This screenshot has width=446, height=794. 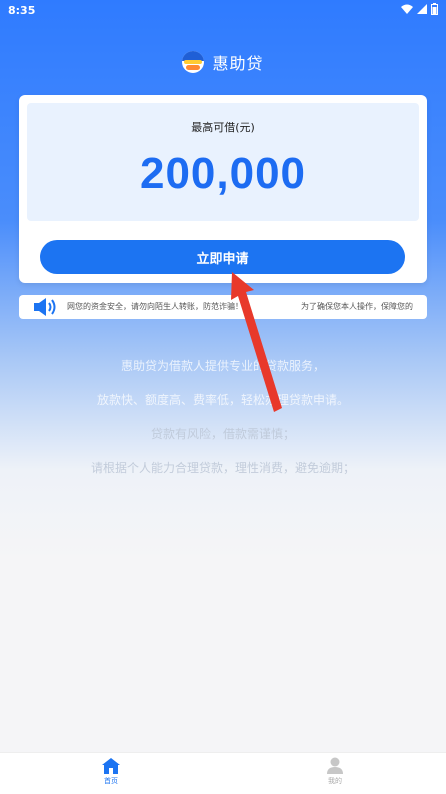 What do you see at coordinates (335, 781) in the screenshot?
I see `nav-label-mine: 我的` at bounding box center [335, 781].